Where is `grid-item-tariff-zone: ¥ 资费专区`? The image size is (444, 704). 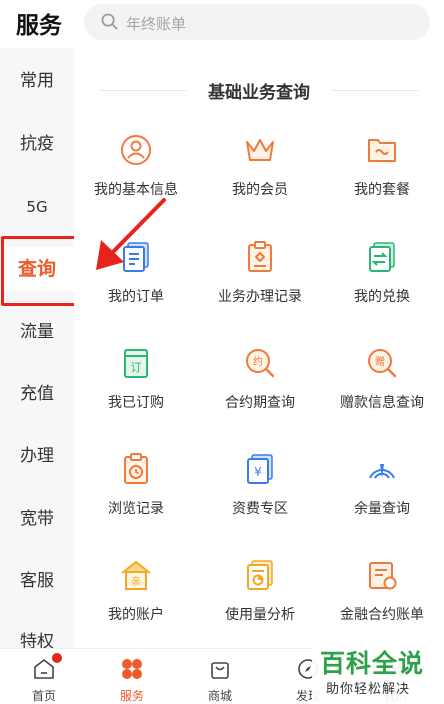
grid-item-tariff-zone: ¥ 资费专区 is located at coordinates (260, 492).